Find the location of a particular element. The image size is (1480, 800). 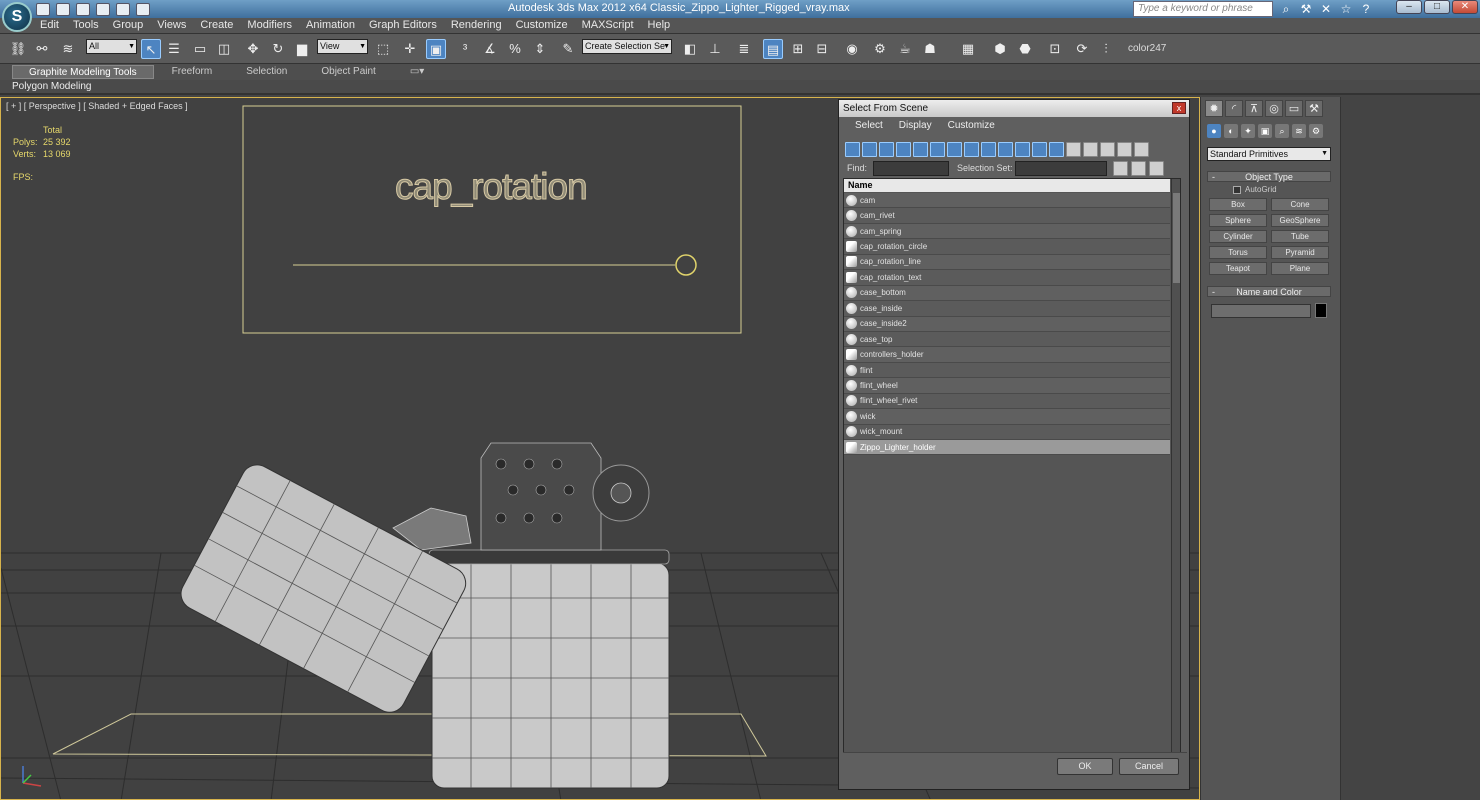

display-cameras-icon is located at coordinates (903, 149).